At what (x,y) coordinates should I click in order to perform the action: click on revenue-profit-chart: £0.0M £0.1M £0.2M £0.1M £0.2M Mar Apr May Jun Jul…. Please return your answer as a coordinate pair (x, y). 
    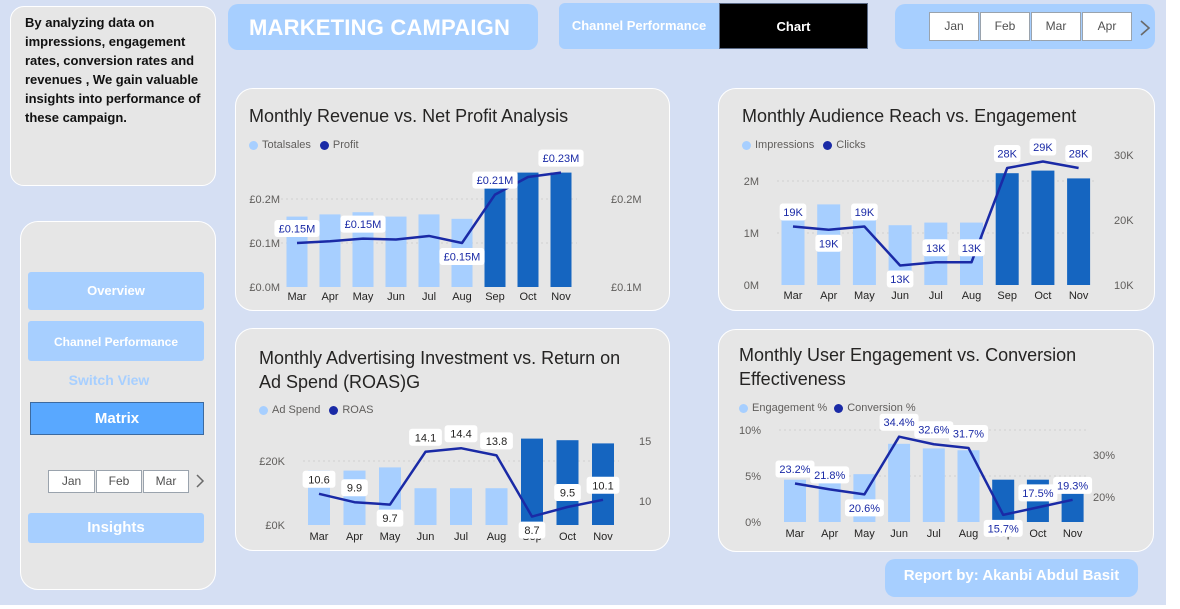
    Looking at the image, I should click on (445, 226).